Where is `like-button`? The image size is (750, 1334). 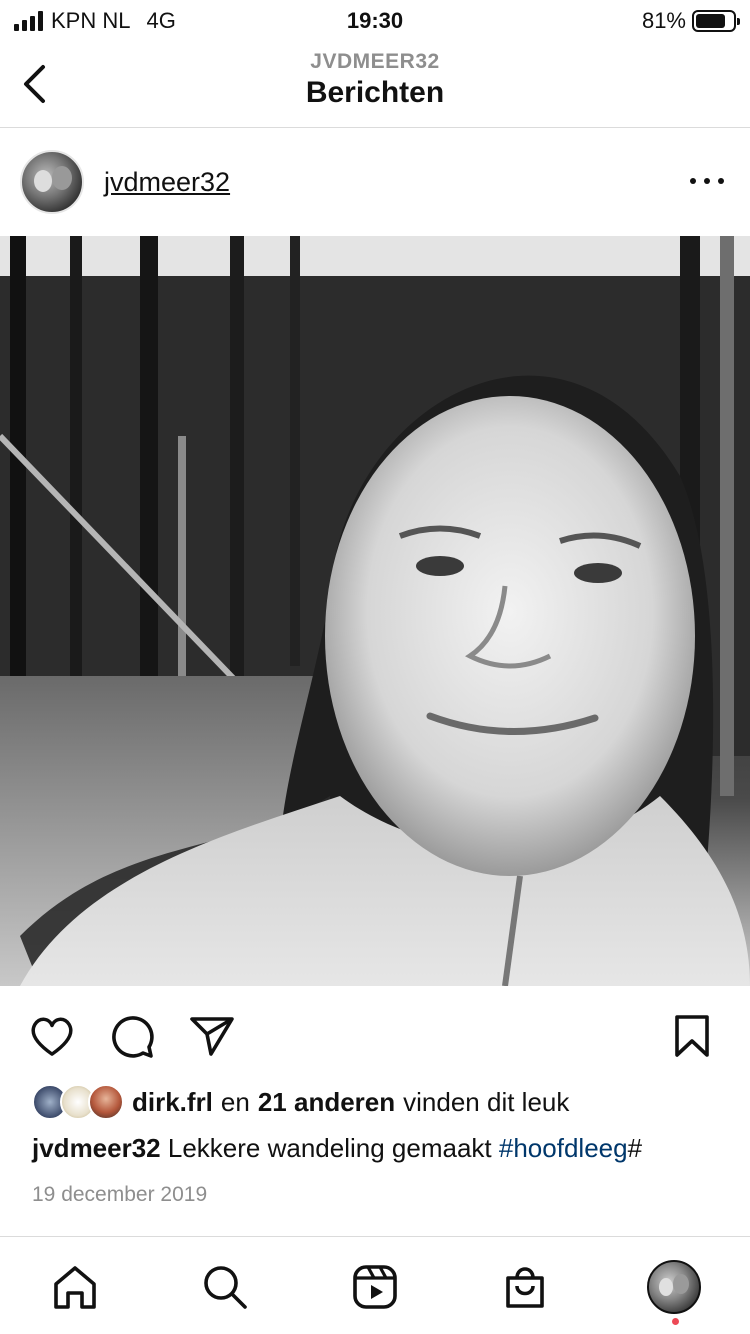 like-button is located at coordinates (52, 1036).